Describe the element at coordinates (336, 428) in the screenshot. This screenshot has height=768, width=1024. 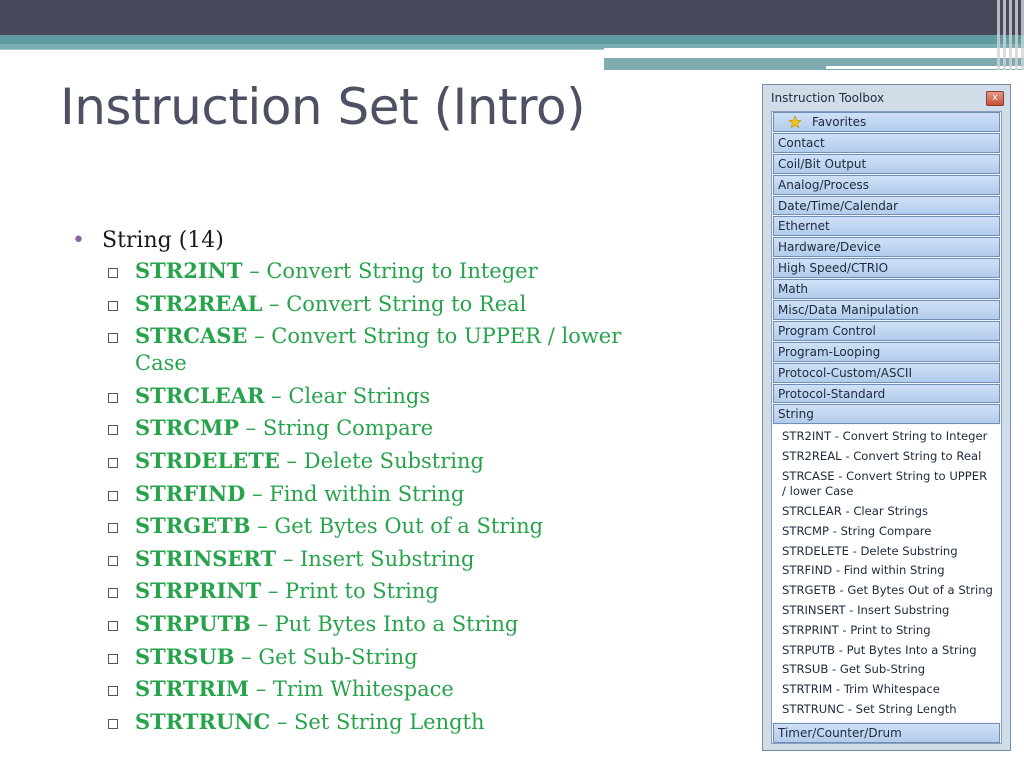
I see `instruction-description: – String Compare` at that location.